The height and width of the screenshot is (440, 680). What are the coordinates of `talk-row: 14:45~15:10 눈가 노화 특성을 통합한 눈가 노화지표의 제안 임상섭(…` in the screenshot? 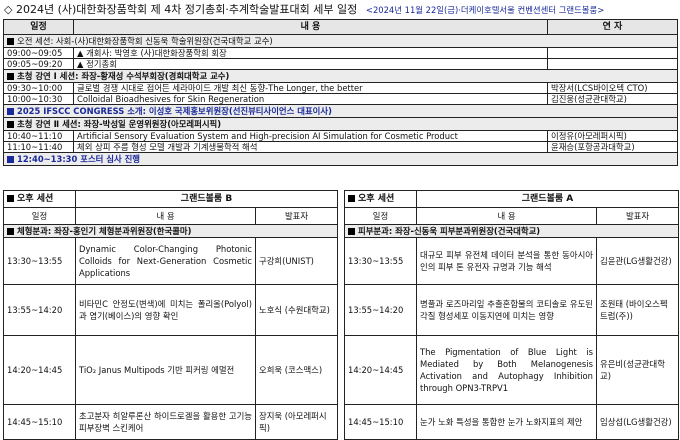 It's located at (511, 422).